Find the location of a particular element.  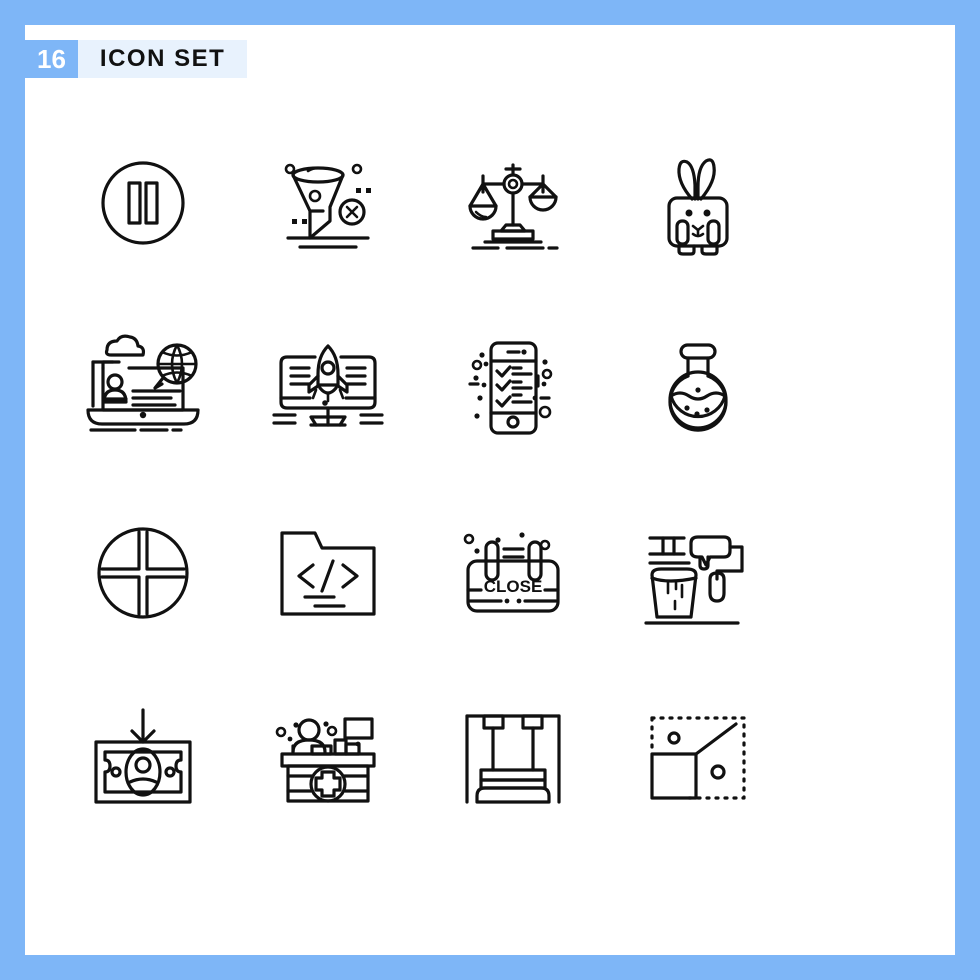

pause-circle-icon is located at coordinates (142, 202).